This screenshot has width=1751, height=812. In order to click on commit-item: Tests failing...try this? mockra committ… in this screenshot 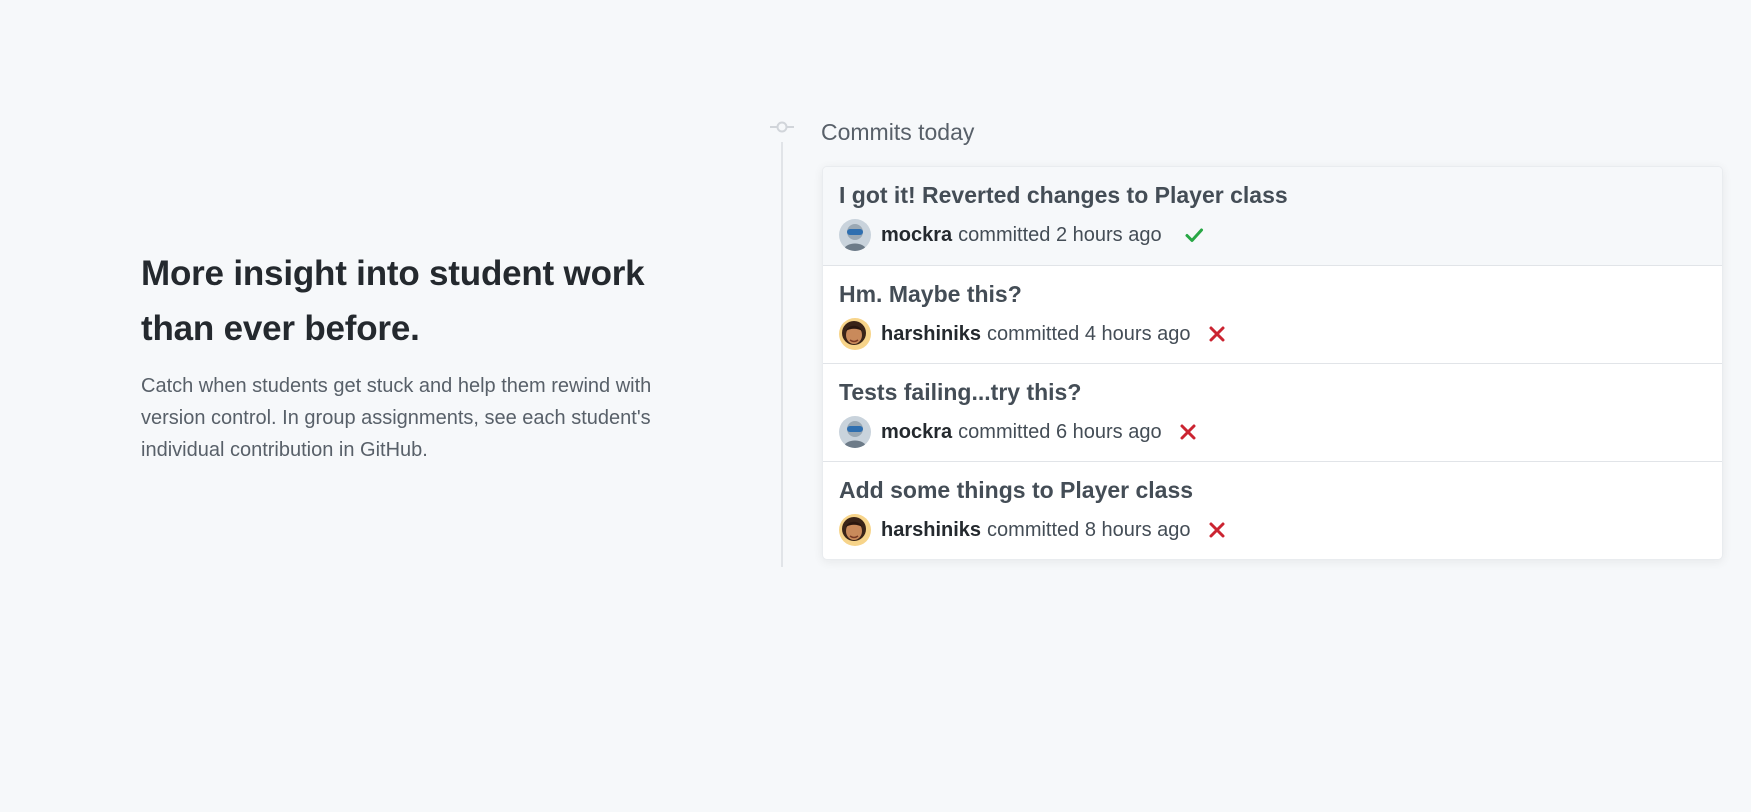, I will do `click(1272, 412)`.